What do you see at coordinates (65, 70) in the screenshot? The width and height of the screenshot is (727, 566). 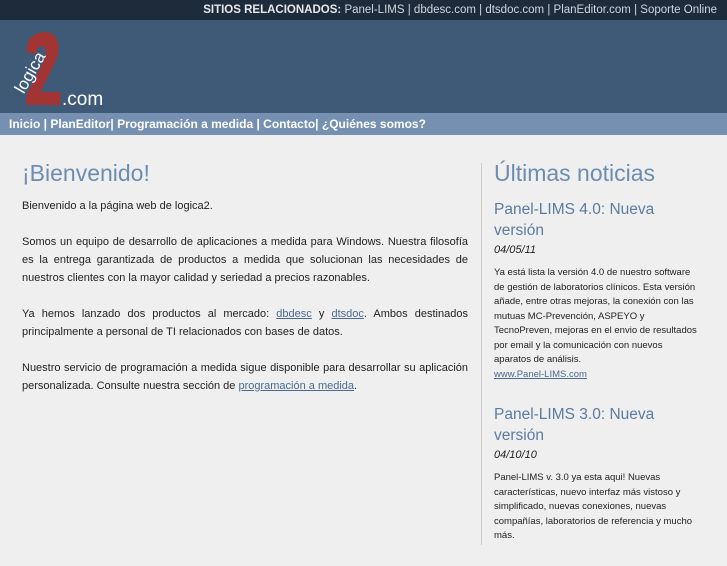 I see `logo: logica .com` at bounding box center [65, 70].